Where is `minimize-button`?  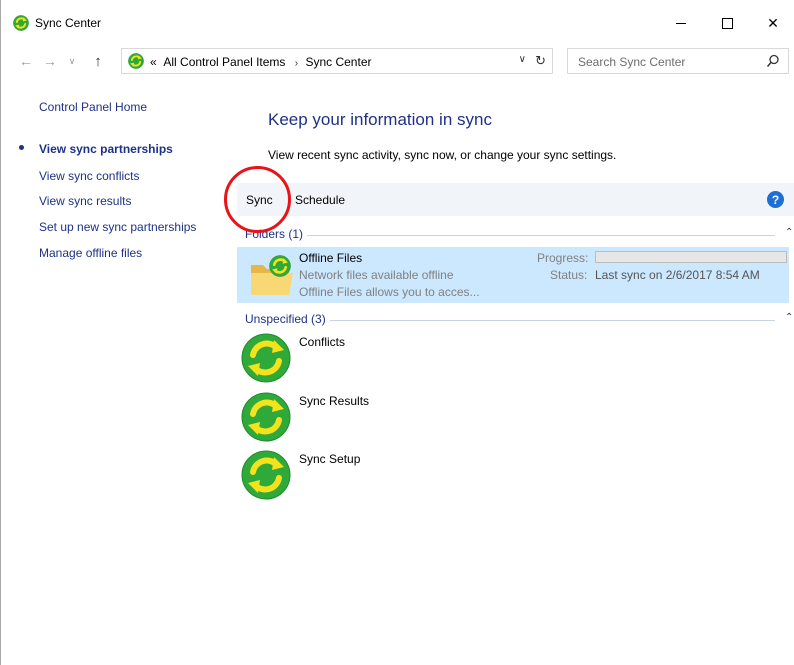
minimize-button is located at coordinates (681, 23).